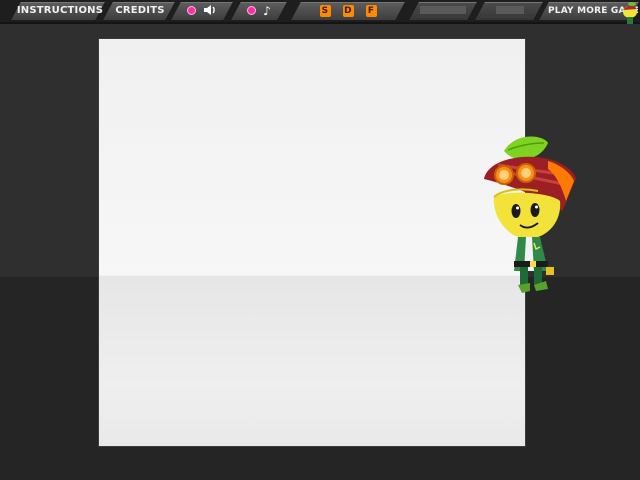  What do you see at coordinates (140, 10) in the screenshot?
I see `credits-button: CREDITS` at bounding box center [140, 10].